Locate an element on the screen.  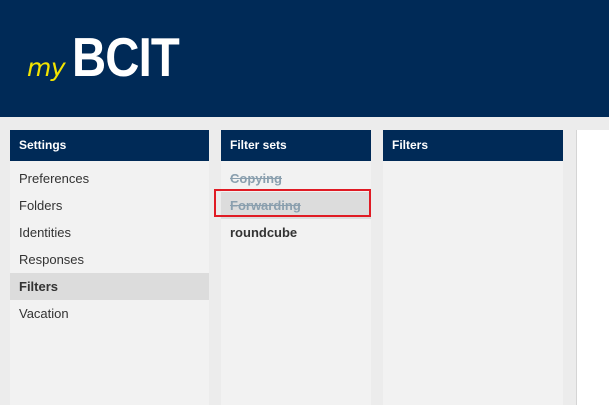
filters-list is located at coordinates (473, 163).